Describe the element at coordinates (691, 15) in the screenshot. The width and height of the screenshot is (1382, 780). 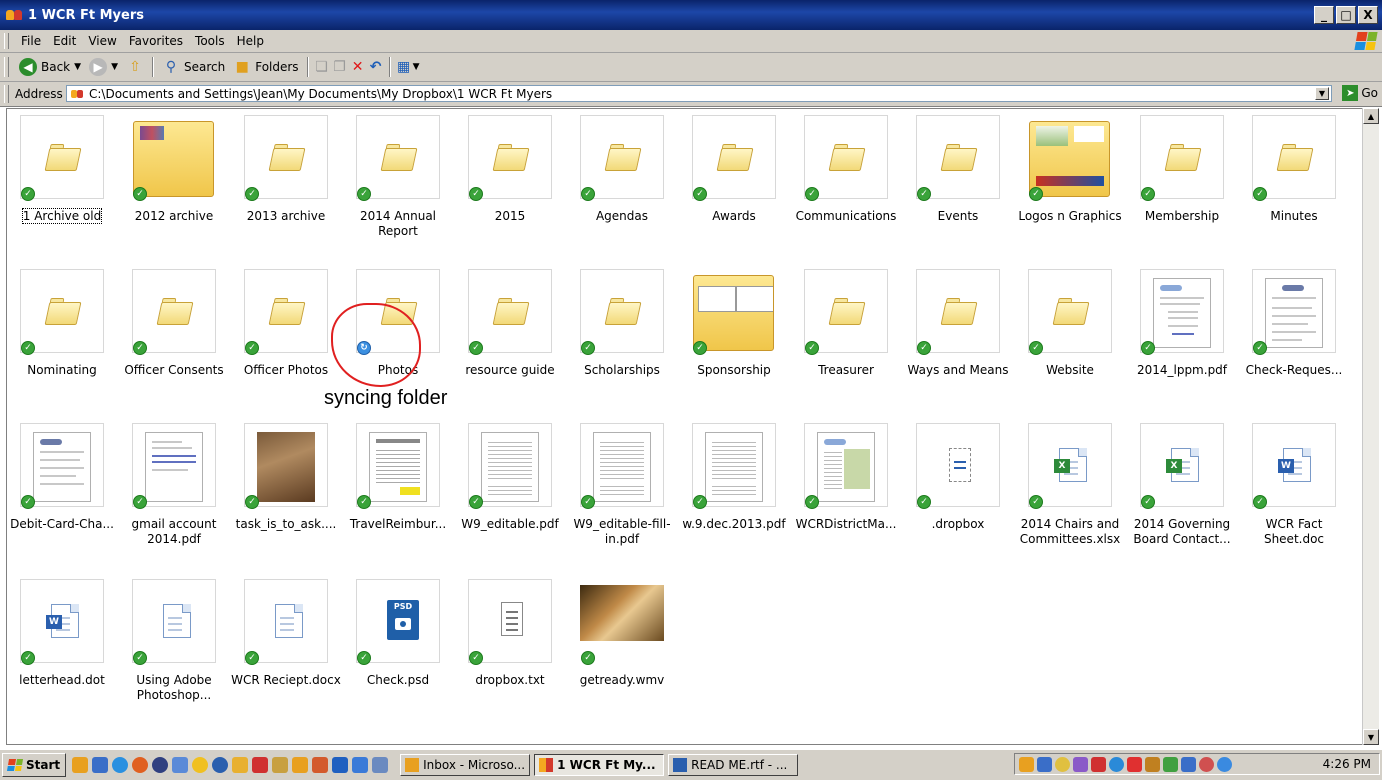
I see `title-bar: 1 WCR Ft Myers _ □ X` at that location.